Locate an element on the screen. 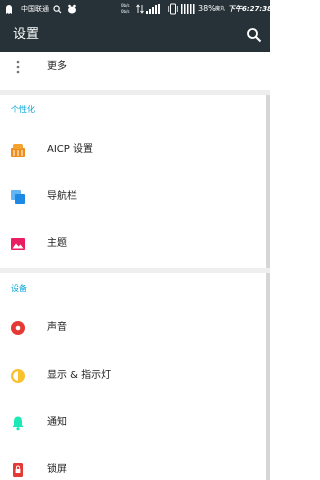 Image resolution: width=320 pixels, height=480 pixels. settings-item-navigation-bar: 导航栏 is located at coordinates (135, 197).